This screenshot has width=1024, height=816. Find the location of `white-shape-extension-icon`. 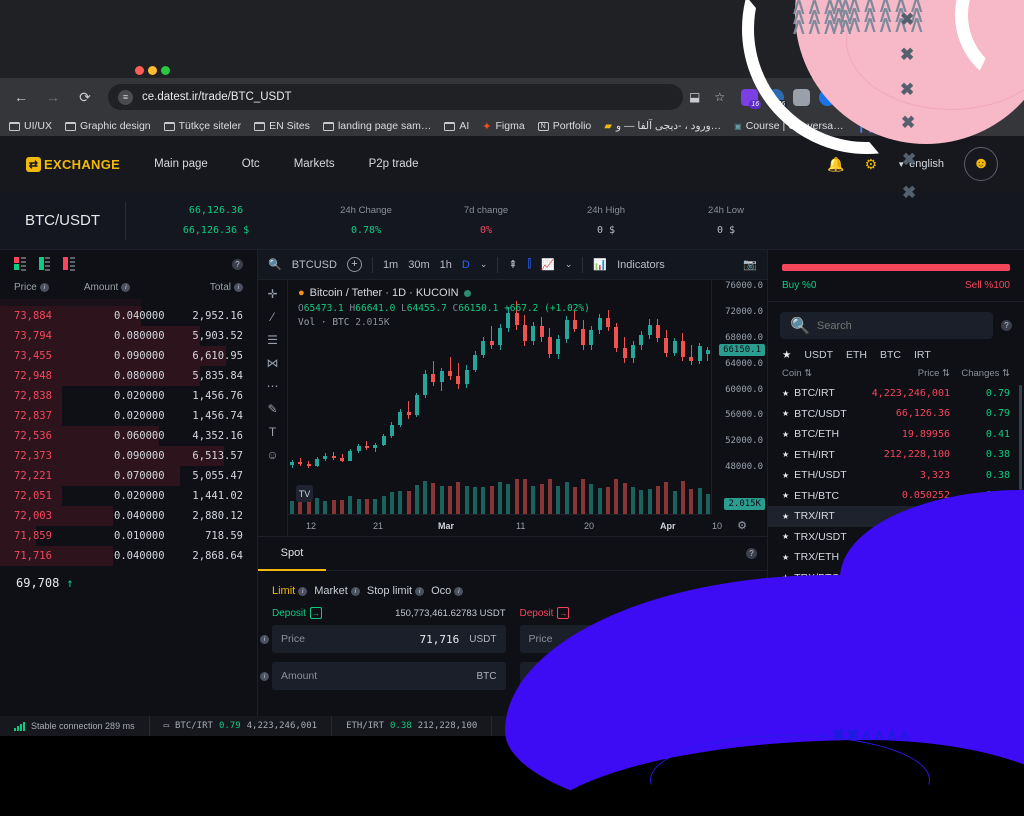

white-shape-extension-icon is located at coordinates (854, 97).